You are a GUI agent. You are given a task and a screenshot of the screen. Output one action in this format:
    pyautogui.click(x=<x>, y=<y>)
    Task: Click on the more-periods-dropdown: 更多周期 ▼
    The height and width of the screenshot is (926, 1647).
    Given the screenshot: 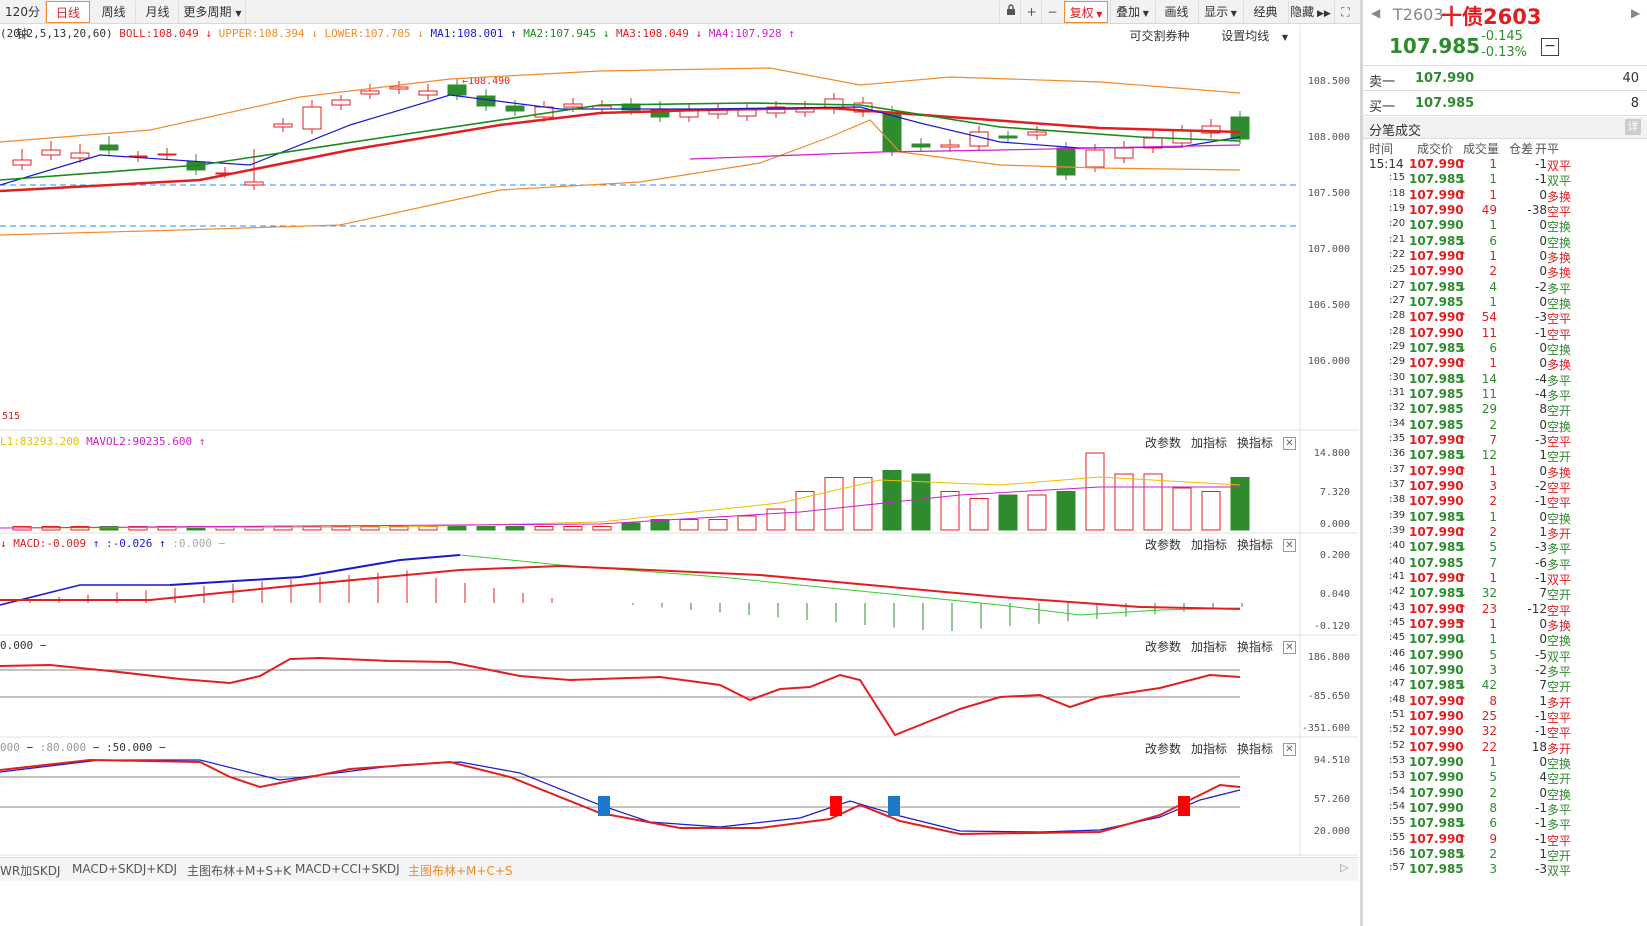 What is the action you would take?
    pyautogui.click(x=213, y=12)
    